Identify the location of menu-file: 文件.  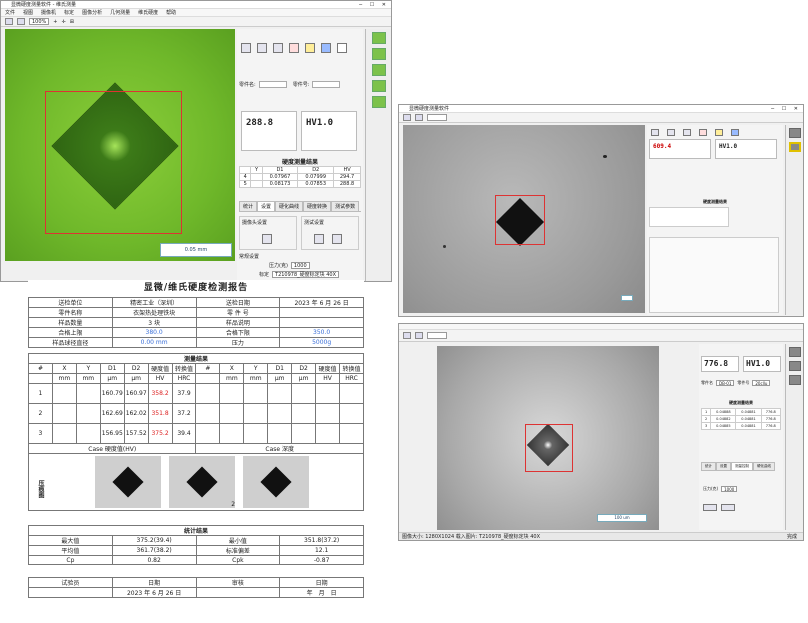
(10, 12).